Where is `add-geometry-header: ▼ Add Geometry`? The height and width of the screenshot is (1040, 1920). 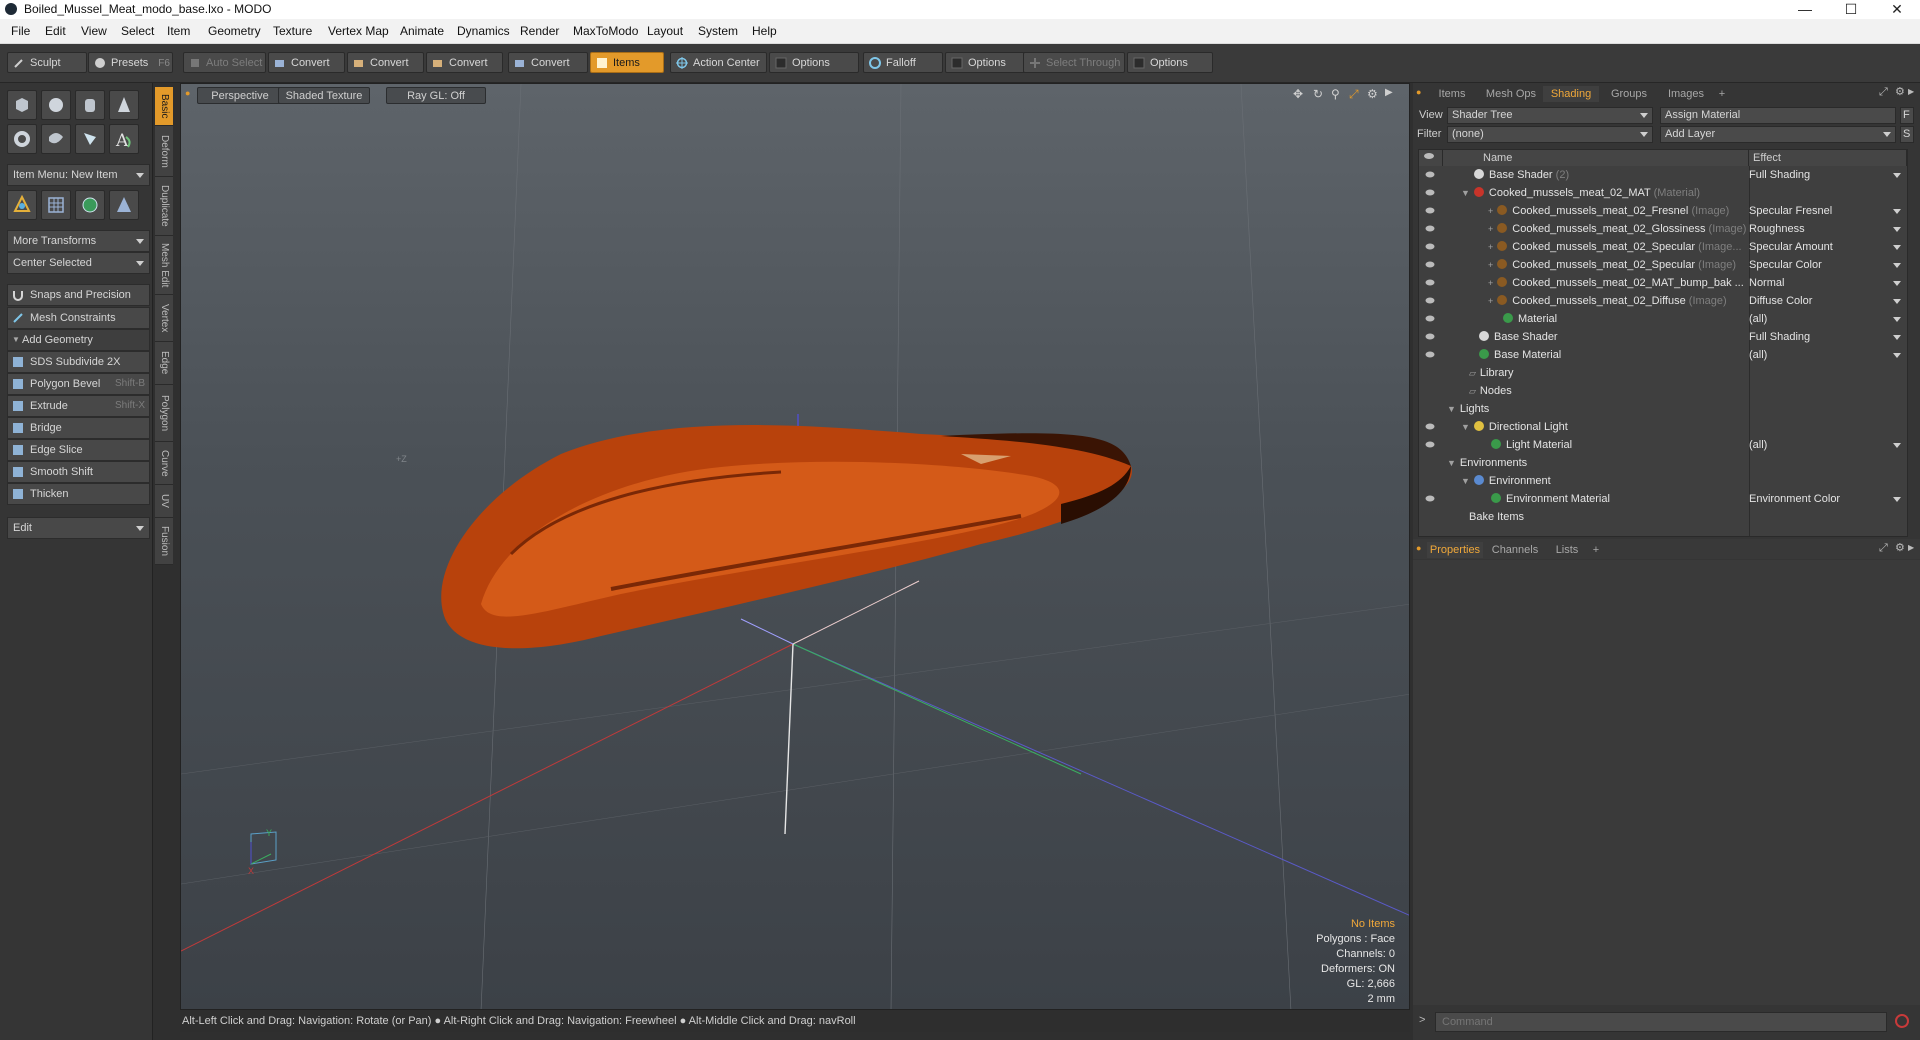
add-geometry-header: ▼ Add Geometry is located at coordinates (78, 340).